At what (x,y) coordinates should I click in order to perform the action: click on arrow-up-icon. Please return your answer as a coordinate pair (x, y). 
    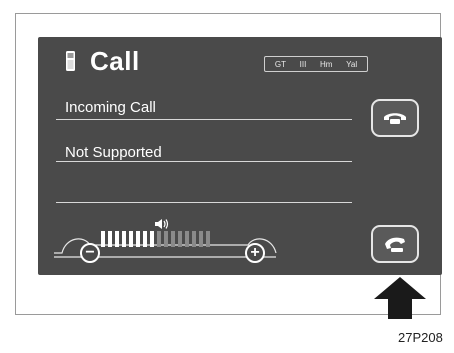
    Looking at the image, I should click on (400, 300).